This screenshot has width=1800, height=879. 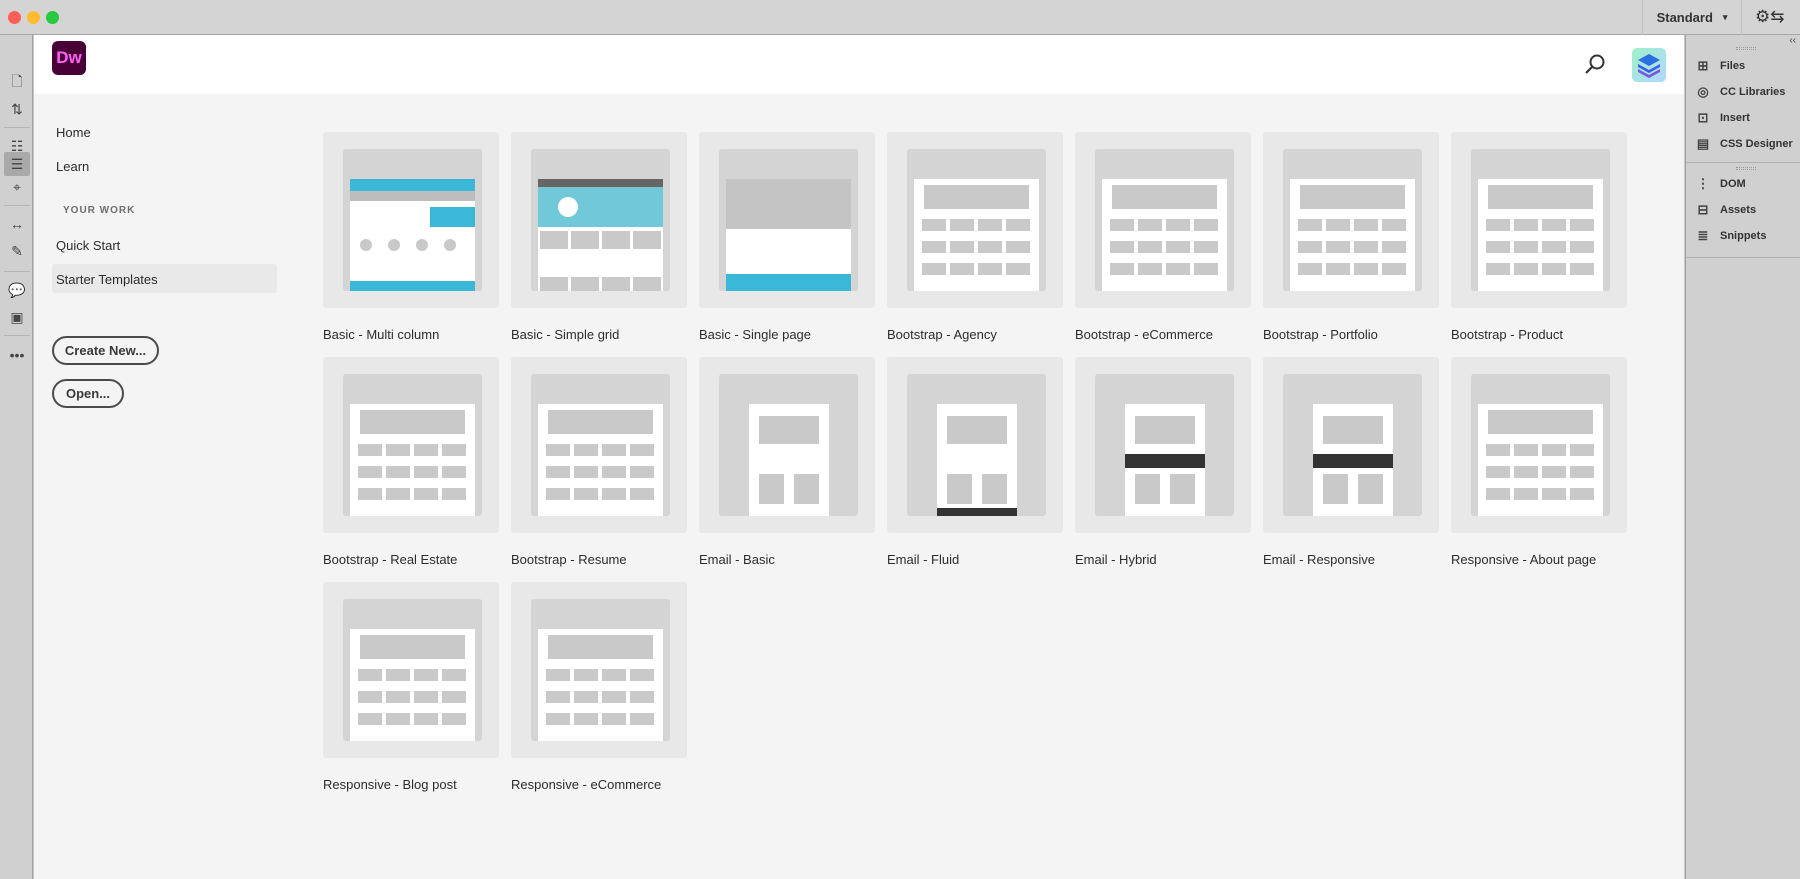 I want to click on template-label: Responsive - eCommerce, so click(x=586, y=784).